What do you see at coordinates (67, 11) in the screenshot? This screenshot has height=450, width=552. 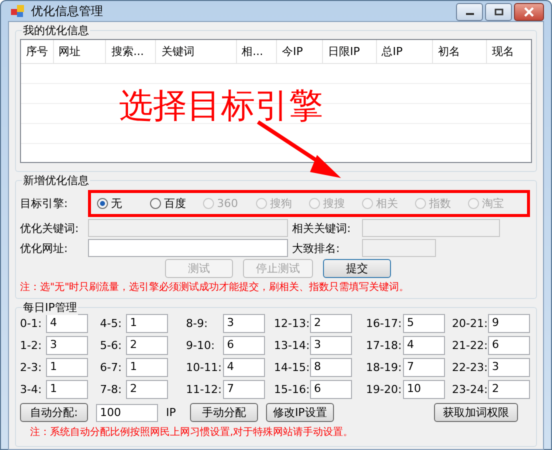 I see `window-title: 优化信息管理` at bounding box center [67, 11].